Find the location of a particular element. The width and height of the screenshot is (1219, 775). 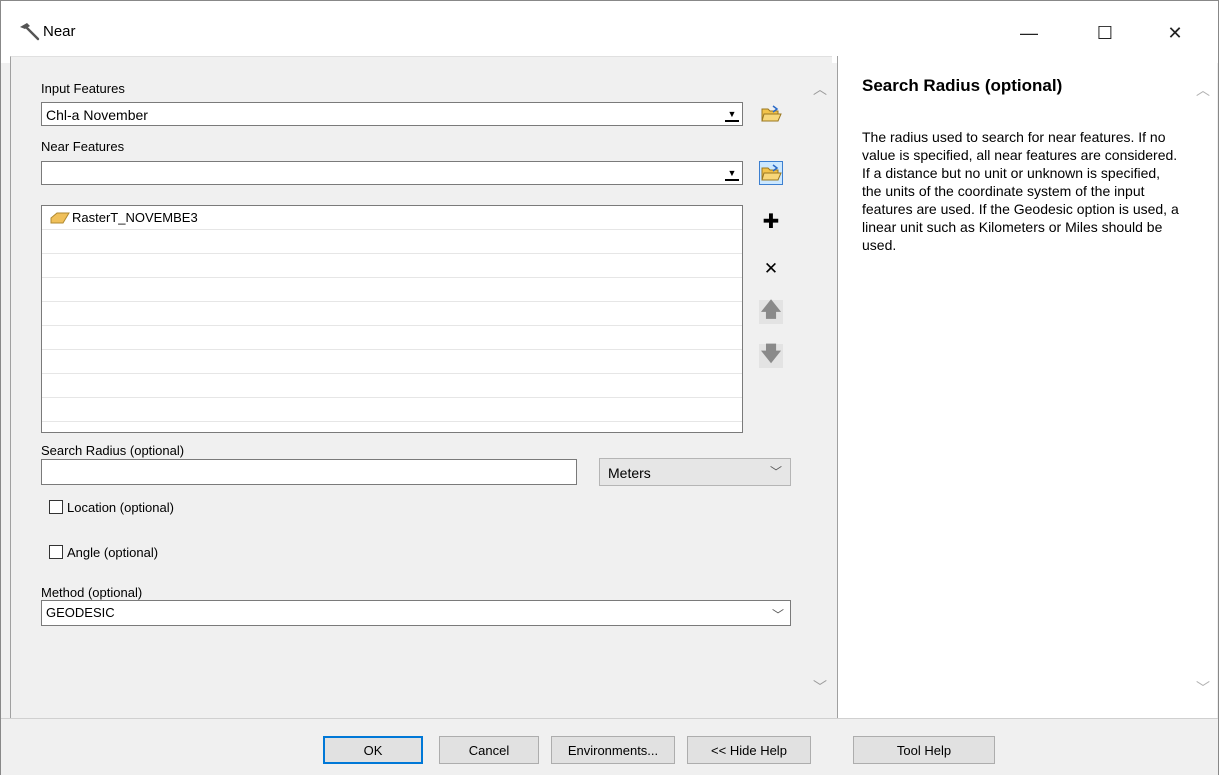

hide-help-button: << Hide Help is located at coordinates (749, 750).